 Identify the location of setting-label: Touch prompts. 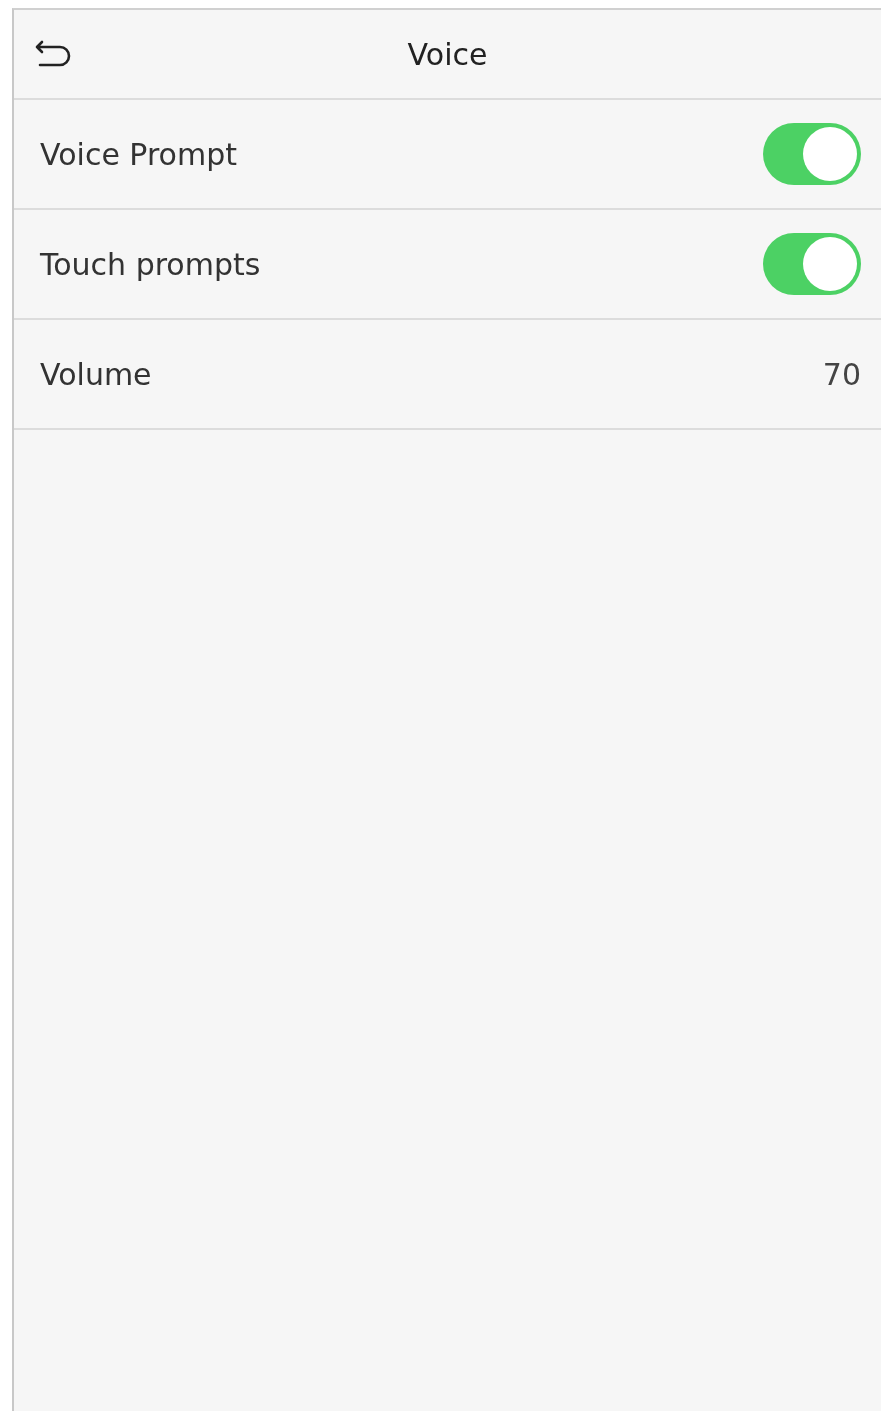
(150, 264).